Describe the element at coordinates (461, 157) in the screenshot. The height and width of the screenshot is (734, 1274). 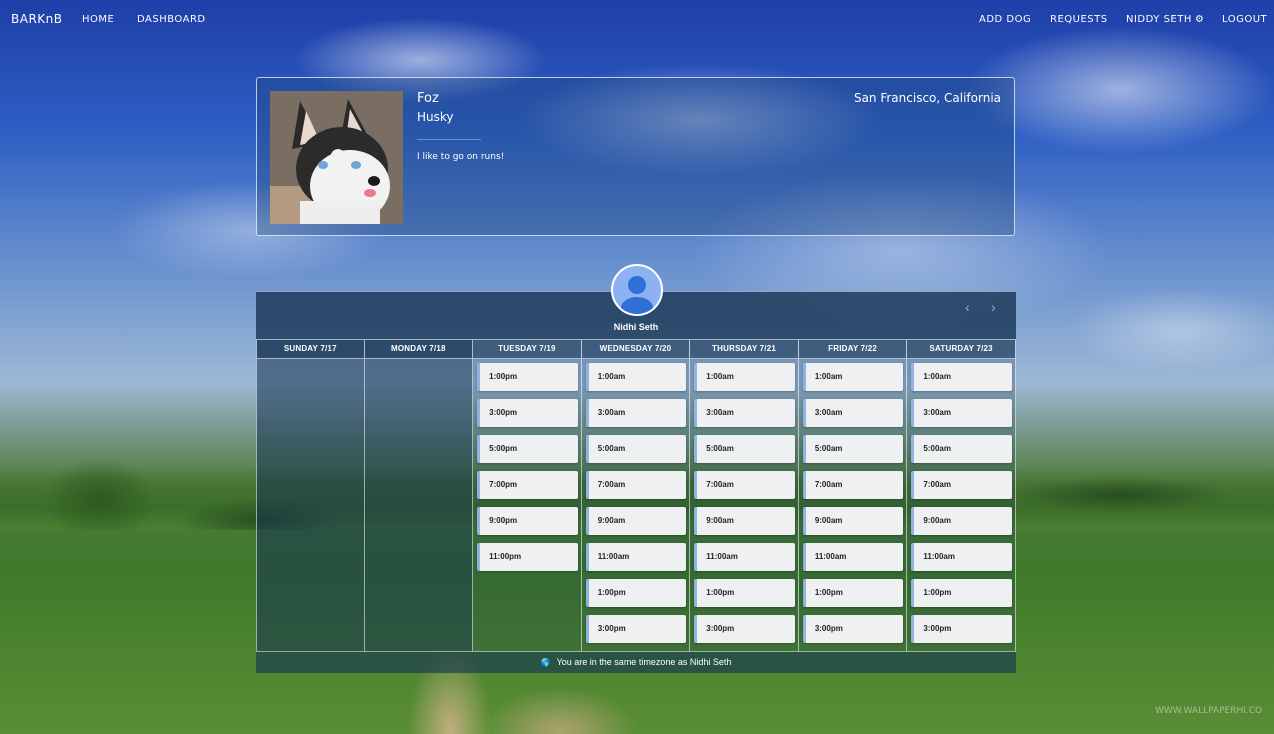
I see `dog-bio: I like to go on runs!` at that location.